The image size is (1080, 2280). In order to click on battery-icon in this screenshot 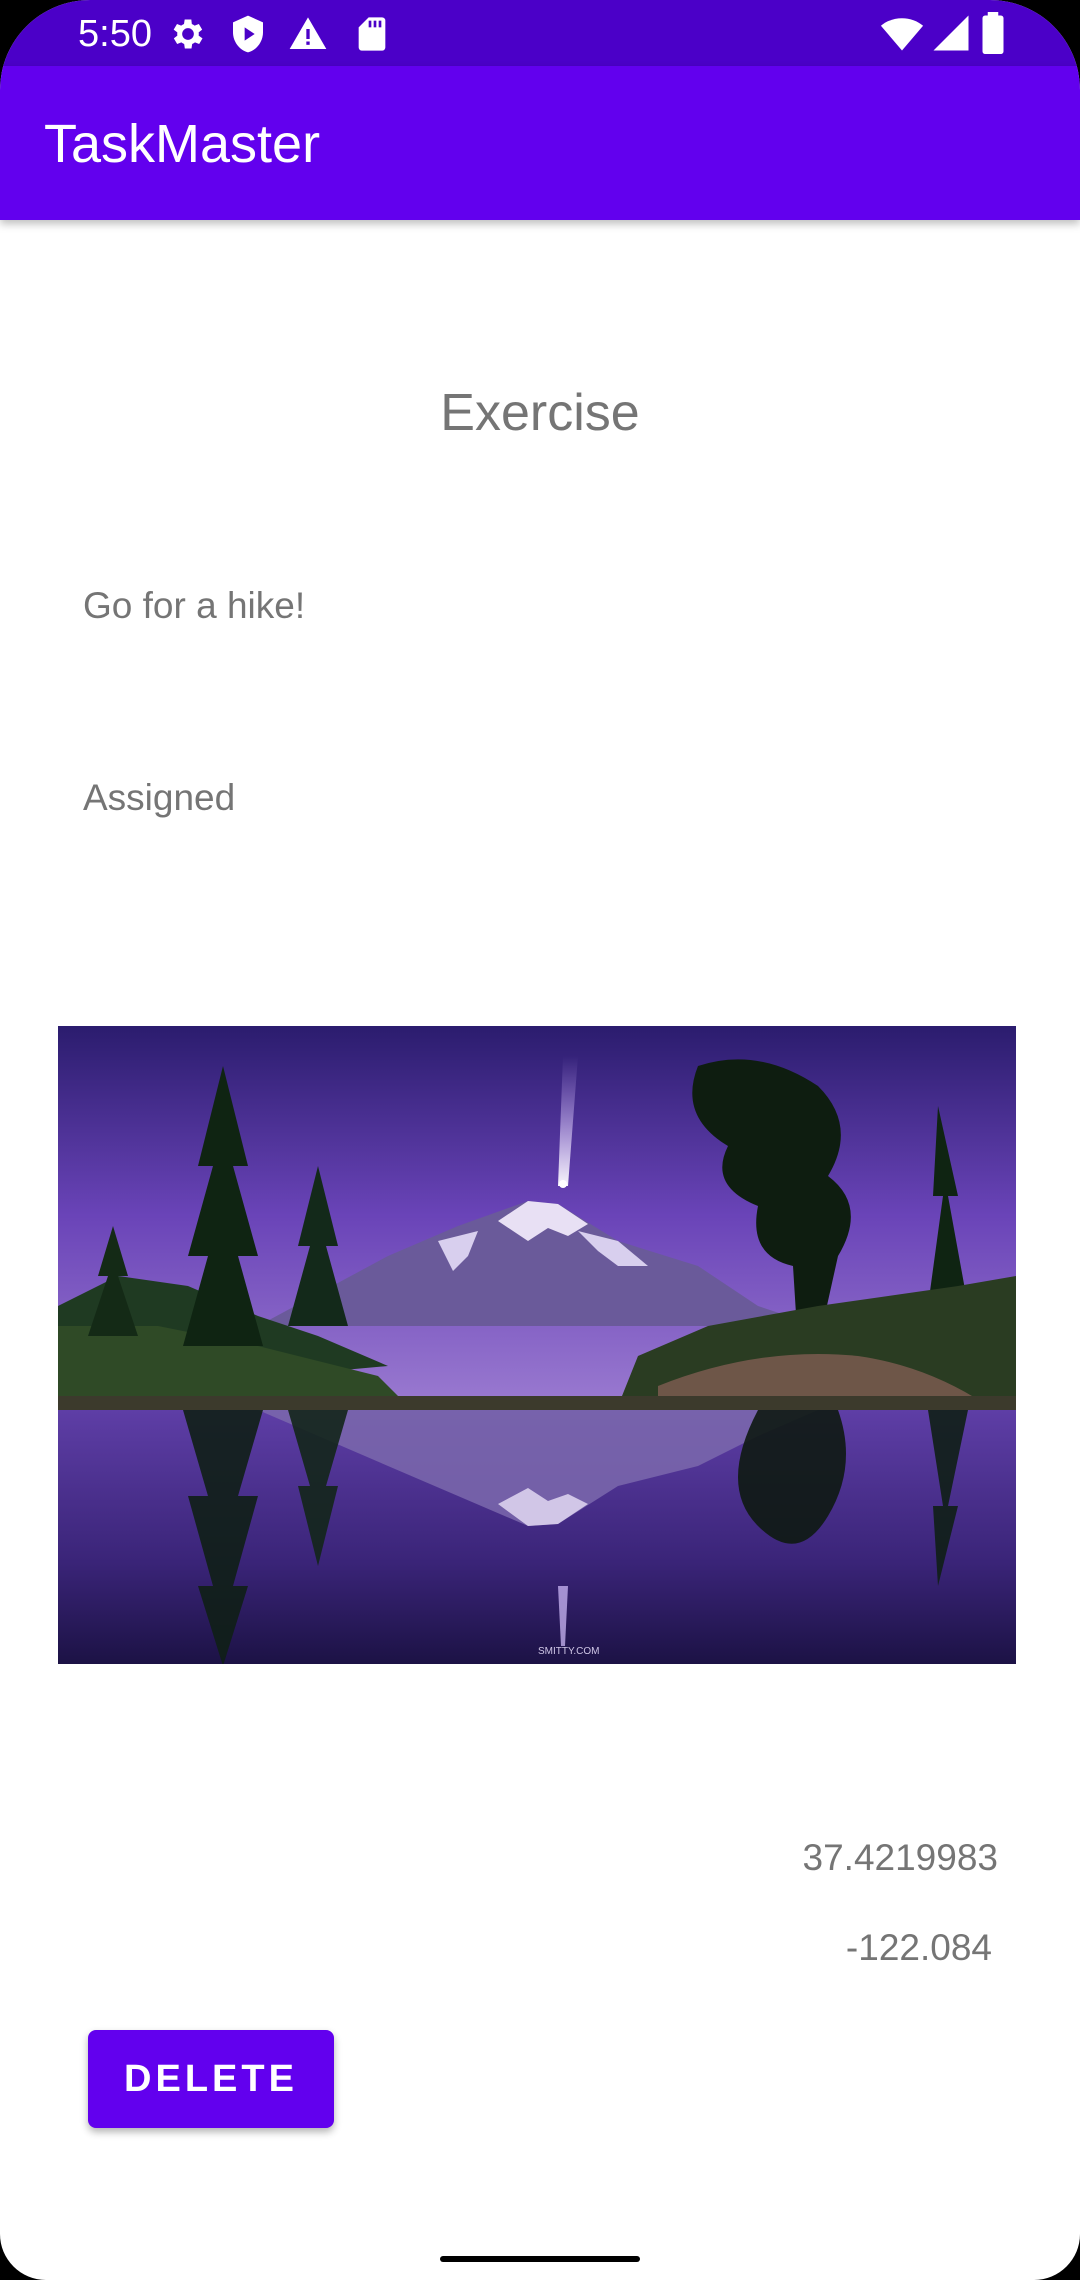, I will do `click(993, 33)`.